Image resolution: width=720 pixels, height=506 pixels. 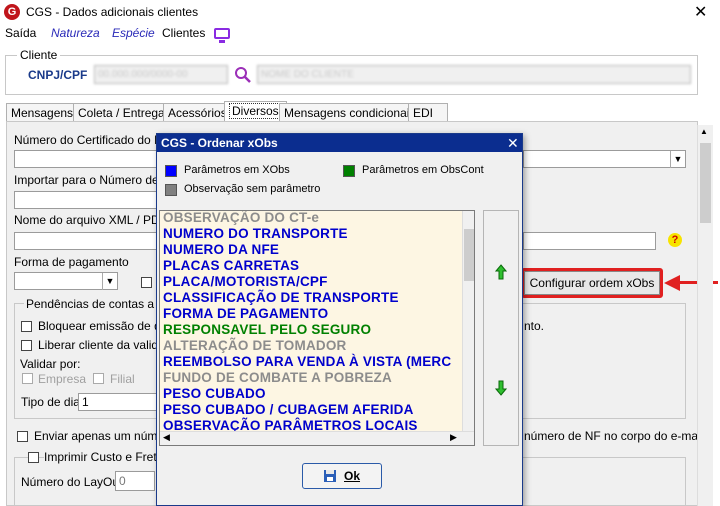 What do you see at coordinates (288, 409) in the screenshot?
I see `xobs-list-item: PESO CUBADO / CUBAGEM AFERIDA` at bounding box center [288, 409].